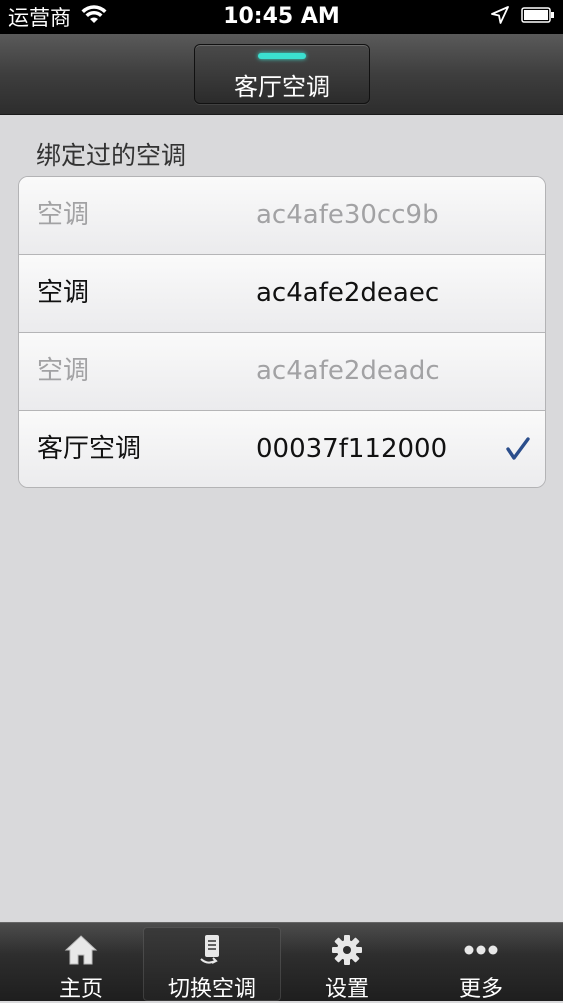  I want to click on home-icon, so click(81, 950).